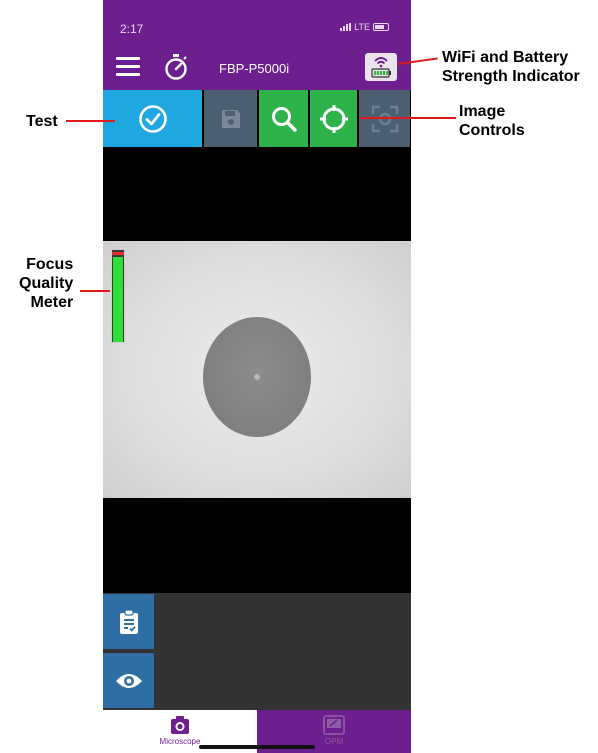 The width and height of the screenshot is (598, 753). Describe the element at coordinates (50, 264) in the screenshot. I see `focus-annotation-line1: Focus` at that location.